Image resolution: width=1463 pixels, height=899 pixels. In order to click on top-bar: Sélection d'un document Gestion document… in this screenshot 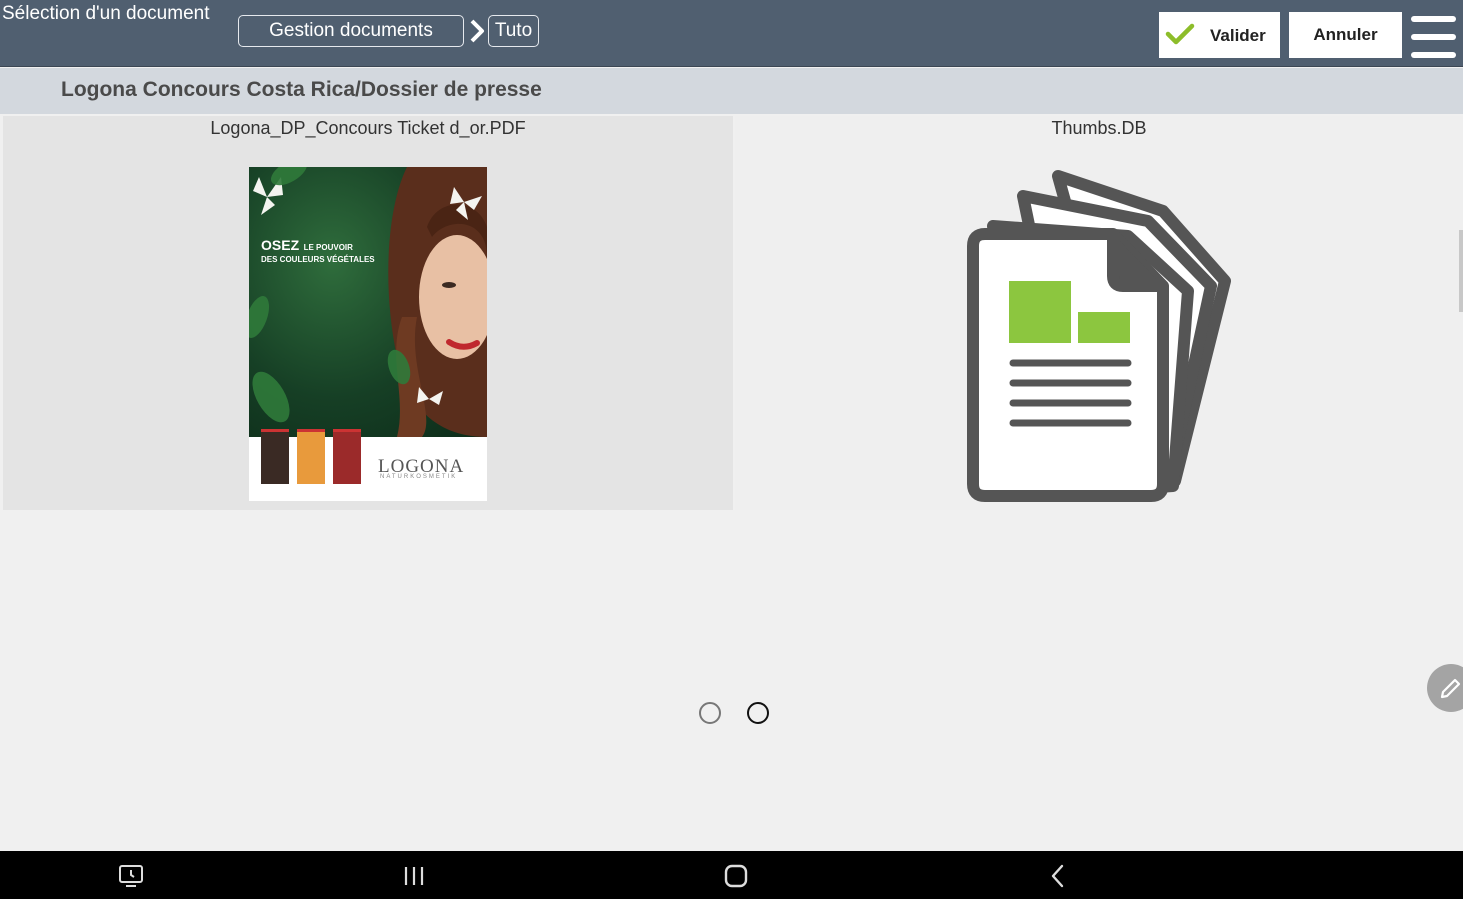, I will do `click(731, 33)`.